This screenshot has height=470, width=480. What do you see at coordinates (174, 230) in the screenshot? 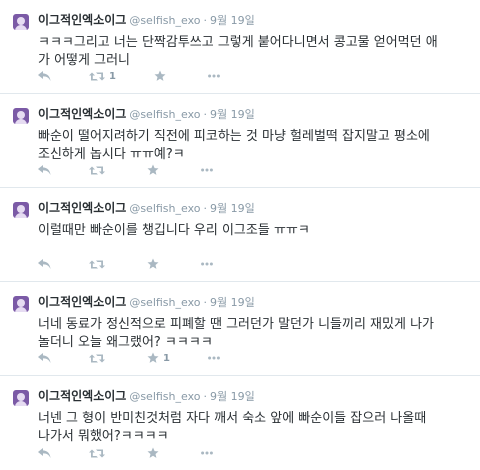
I see `tweet-text: 이럴때만 빠순이를 챙깁니다 우리 이그조들 ㅠㅠㅋ` at bounding box center [174, 230].